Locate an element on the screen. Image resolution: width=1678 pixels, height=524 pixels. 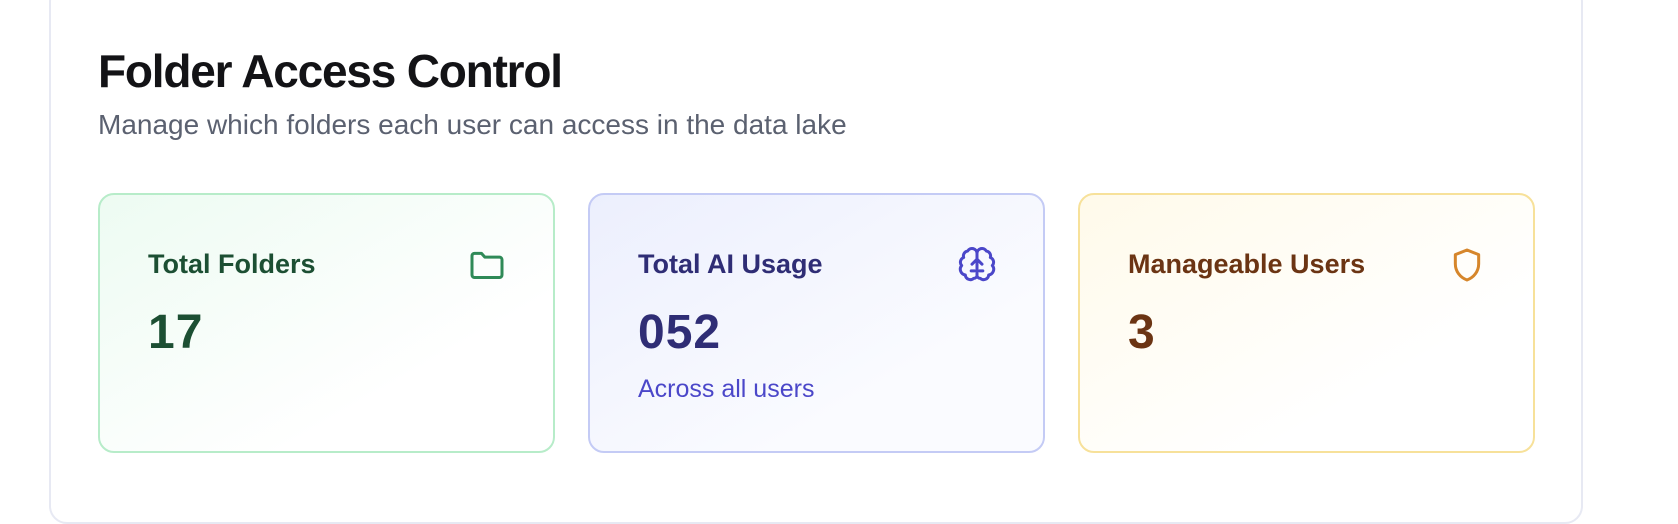
brain-icon is located at coordinates (977, 265).